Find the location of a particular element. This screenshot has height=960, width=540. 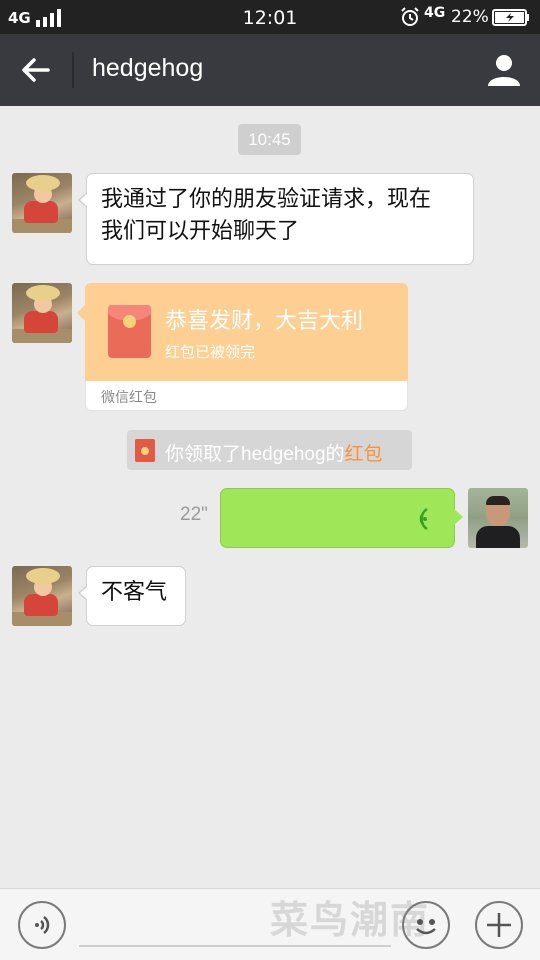

red-packet-message: 恭喜发财，大吉大利 红包已被领完 微信红包 is located at coordinates (242, 347).